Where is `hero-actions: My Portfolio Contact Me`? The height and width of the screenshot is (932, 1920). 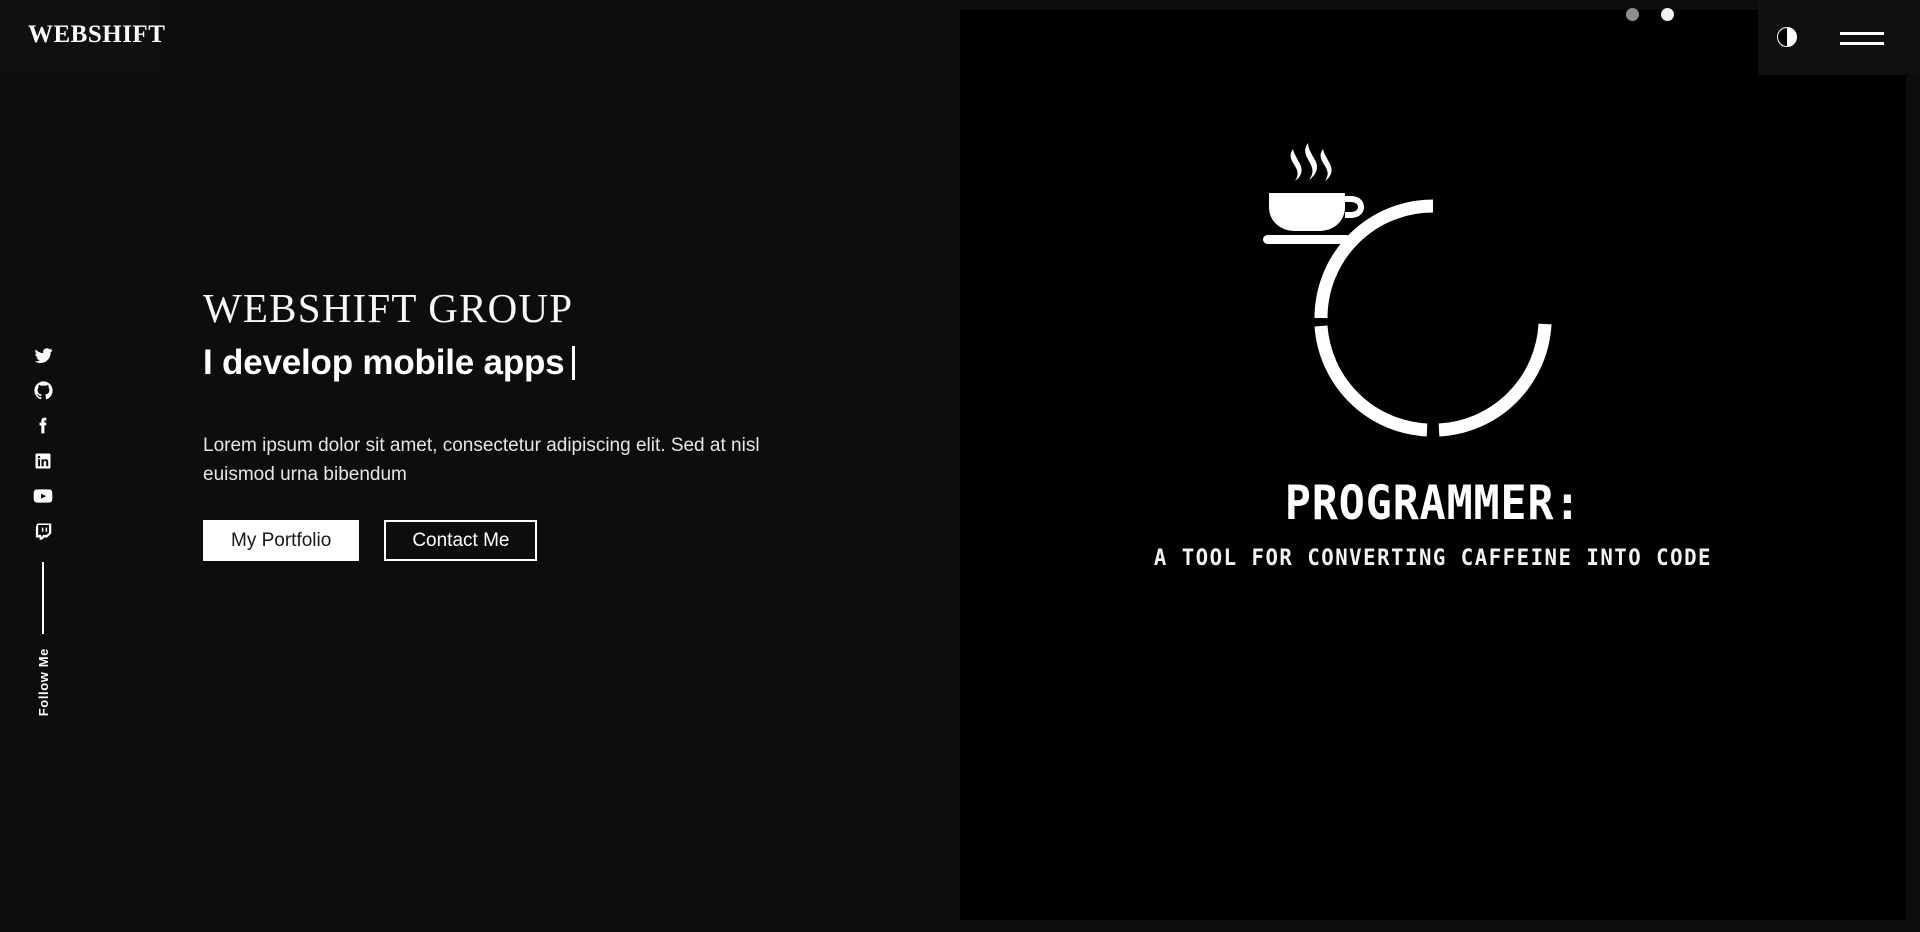
hero-actions: My Portfolio Contact Me is located at coordinates (523, 540).